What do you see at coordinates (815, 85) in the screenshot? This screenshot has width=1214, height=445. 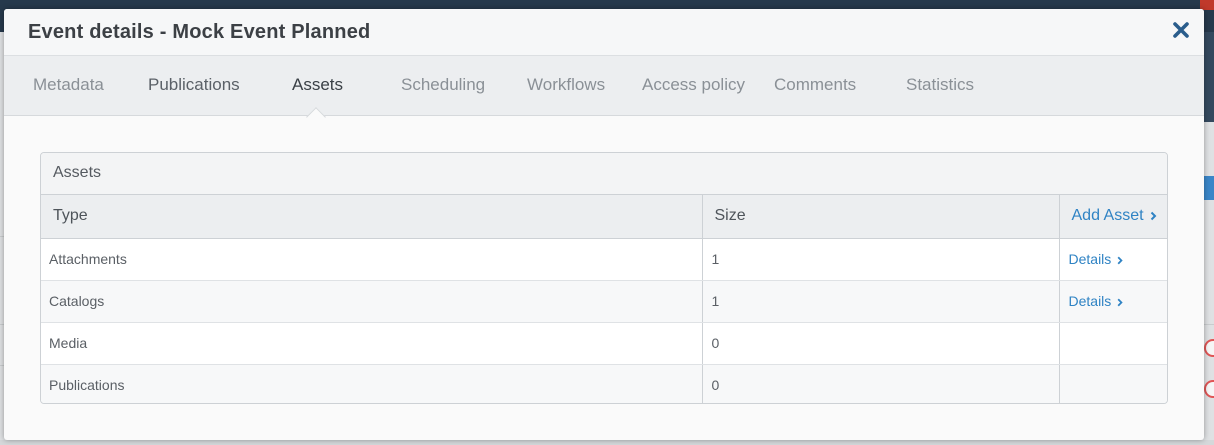 I see `tab-comments: Comments` at bounding box center [815, 85].